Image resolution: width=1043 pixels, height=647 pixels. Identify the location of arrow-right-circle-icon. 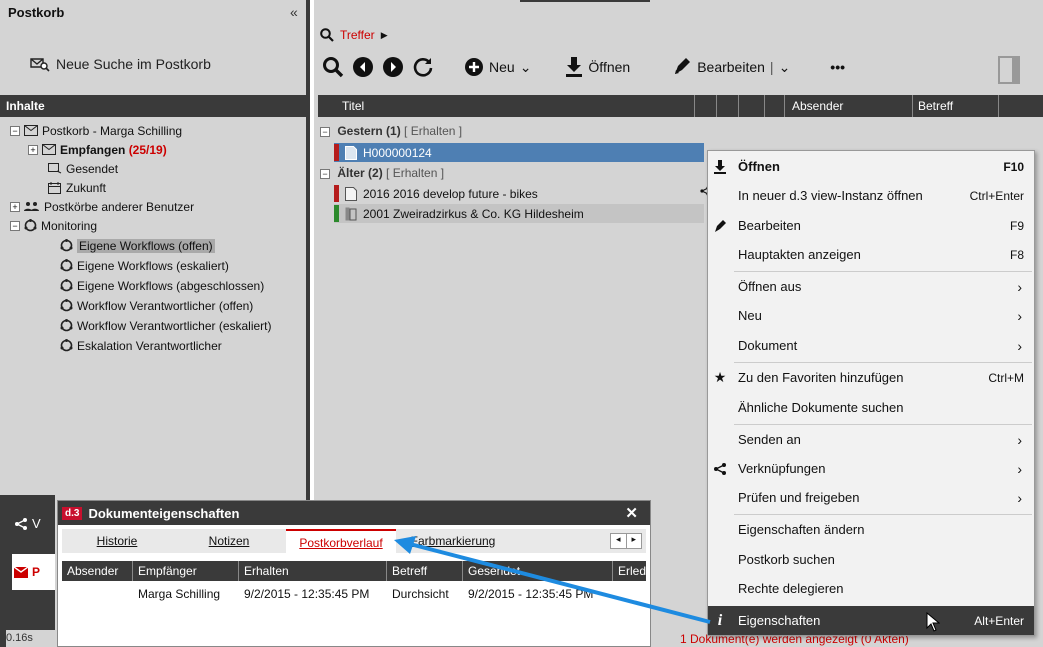
(393, 67).